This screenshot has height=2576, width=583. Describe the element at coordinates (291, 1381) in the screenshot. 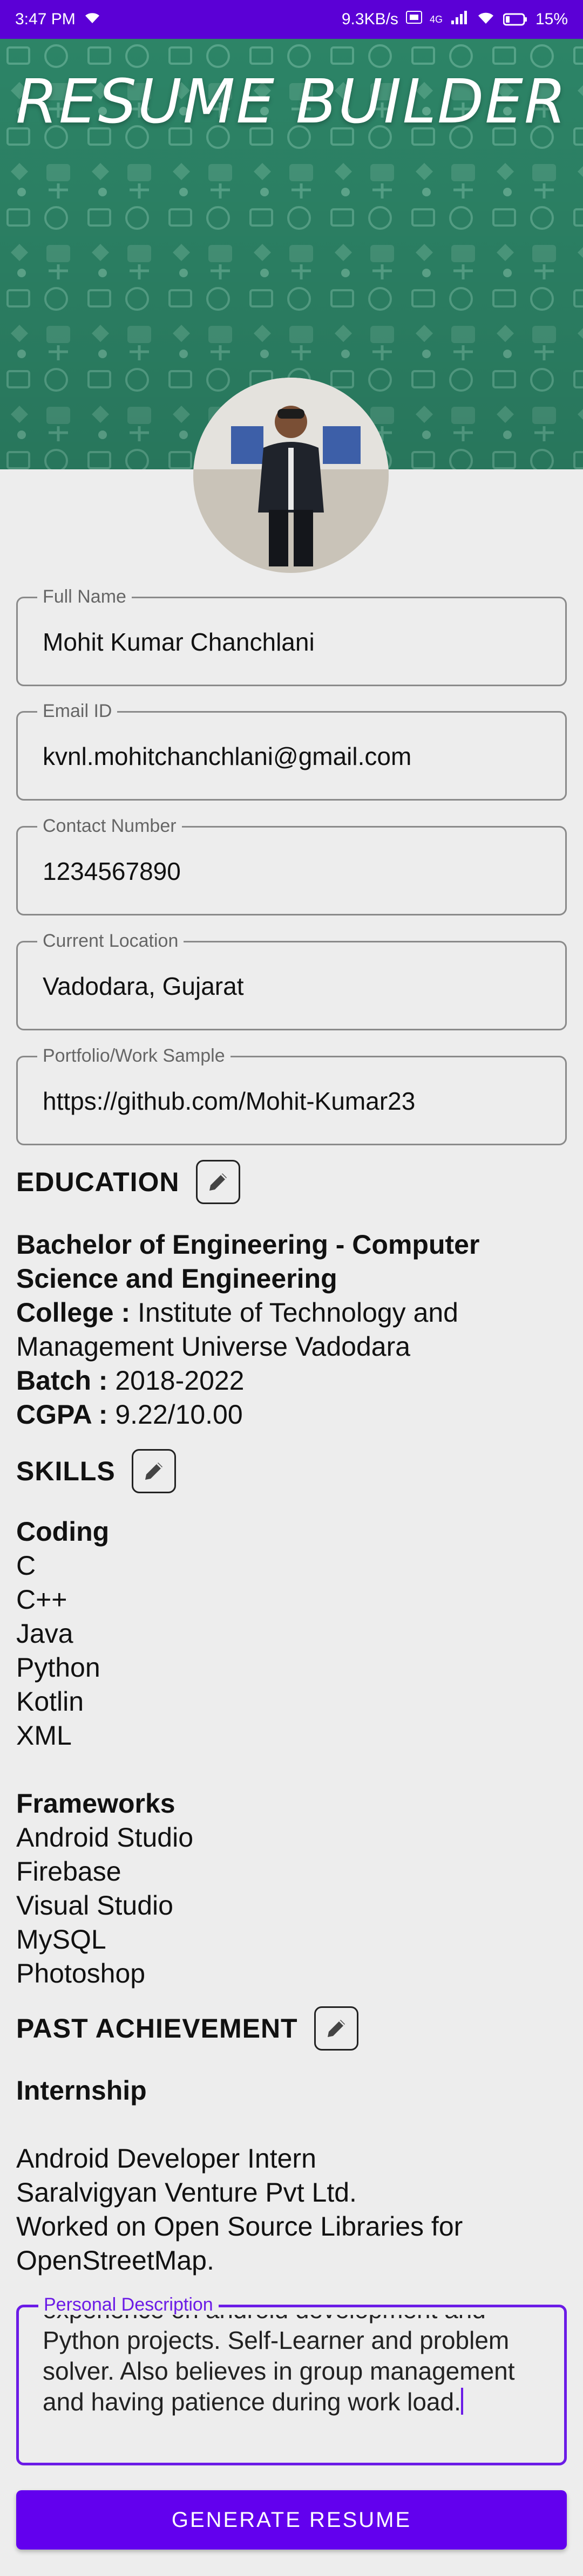

I see `education-batch: Batch : 2018-2022` at that location.